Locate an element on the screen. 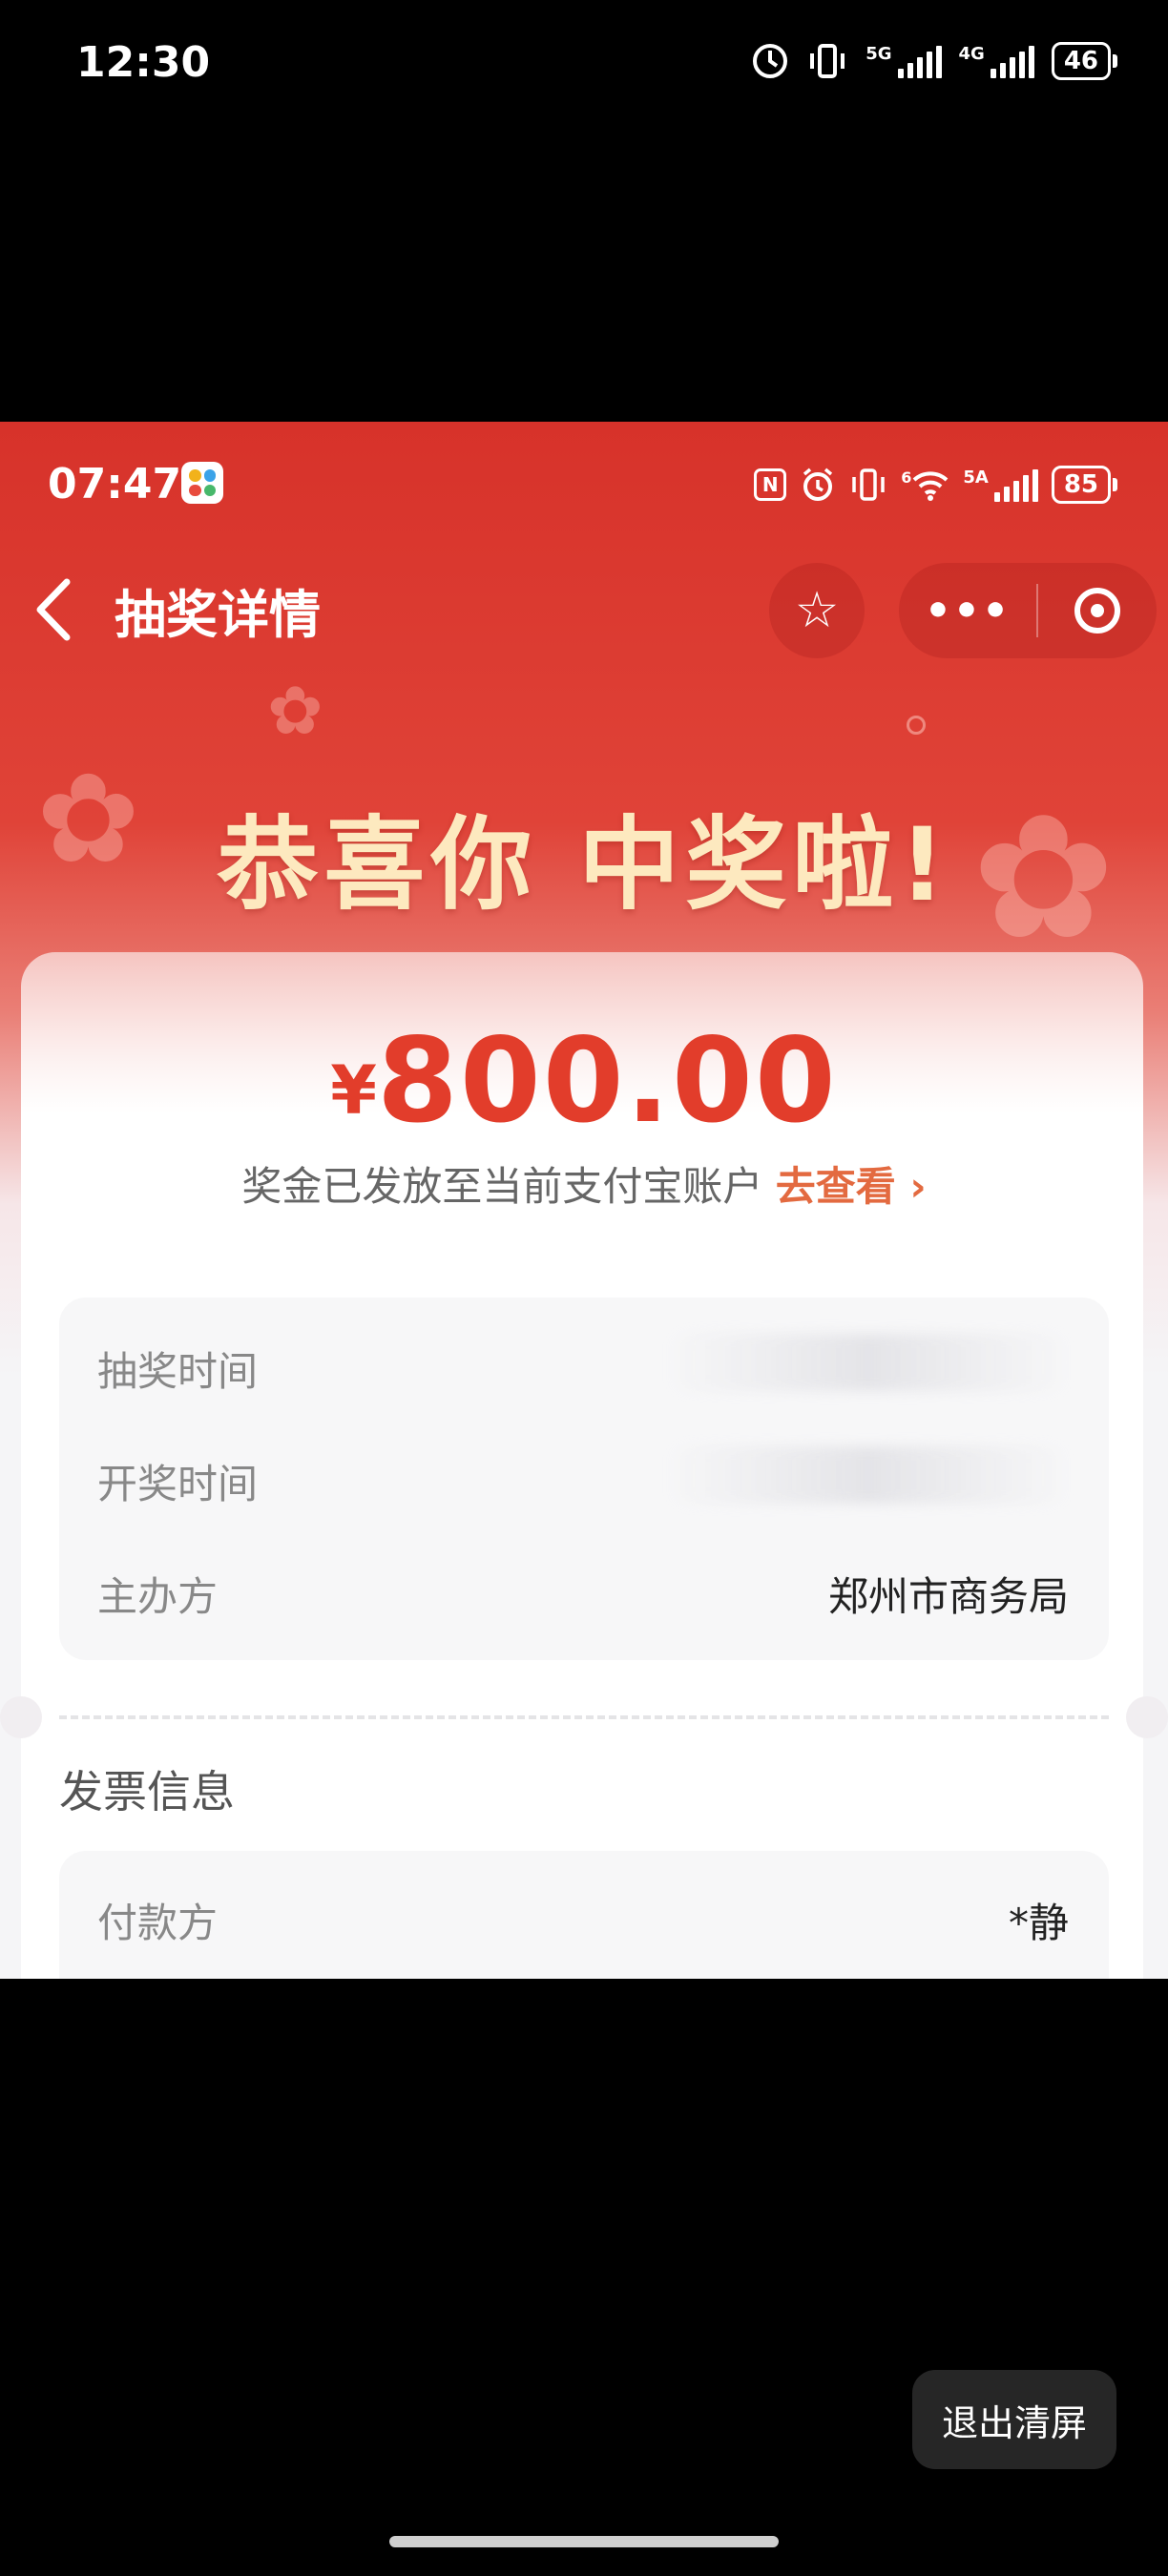  data-saver-icon is located at coordinates (770, 61).